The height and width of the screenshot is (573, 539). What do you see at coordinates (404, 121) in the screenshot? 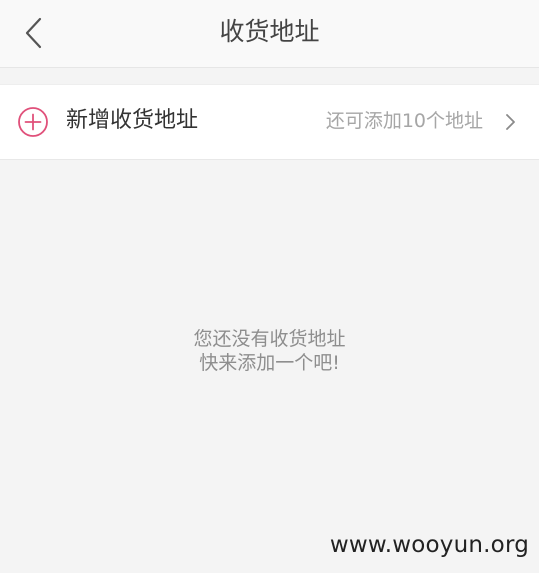
I see `remaining-count-text: 还可添加10个地址` at bounding box center [404, 121].